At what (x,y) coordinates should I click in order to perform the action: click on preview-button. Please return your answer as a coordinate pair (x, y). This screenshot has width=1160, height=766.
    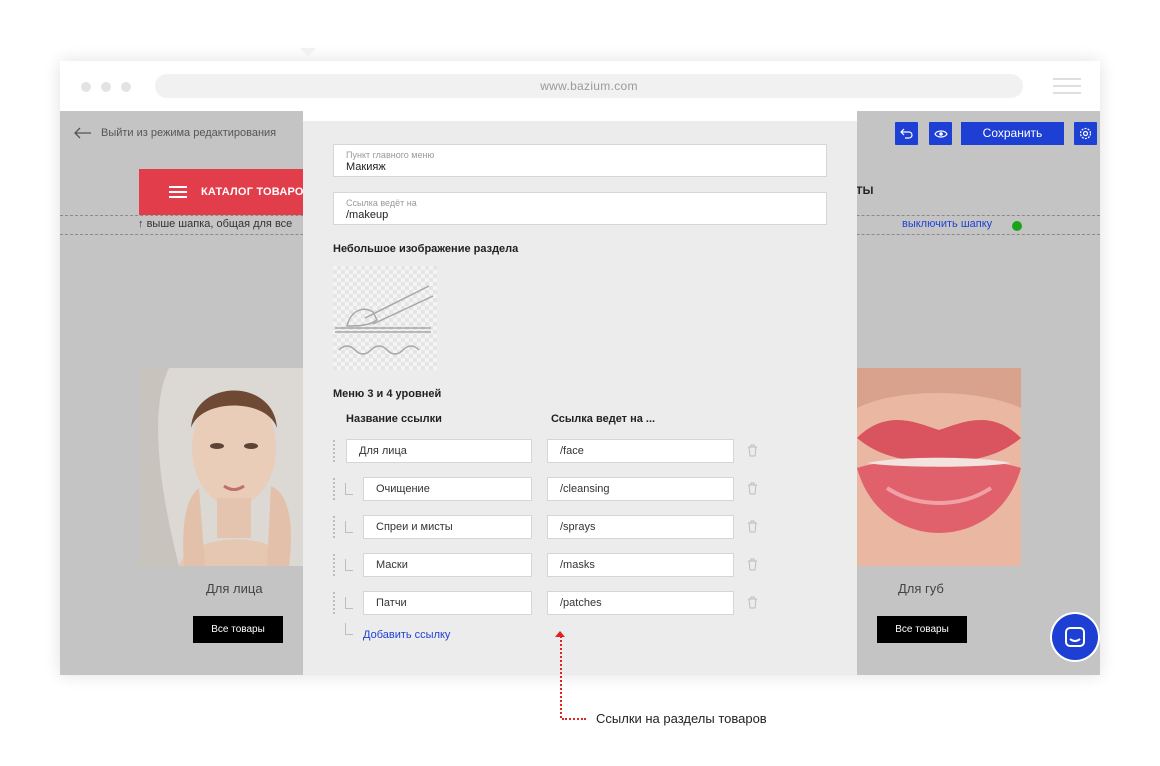
    Looking at the image, I should click on (940, 133).